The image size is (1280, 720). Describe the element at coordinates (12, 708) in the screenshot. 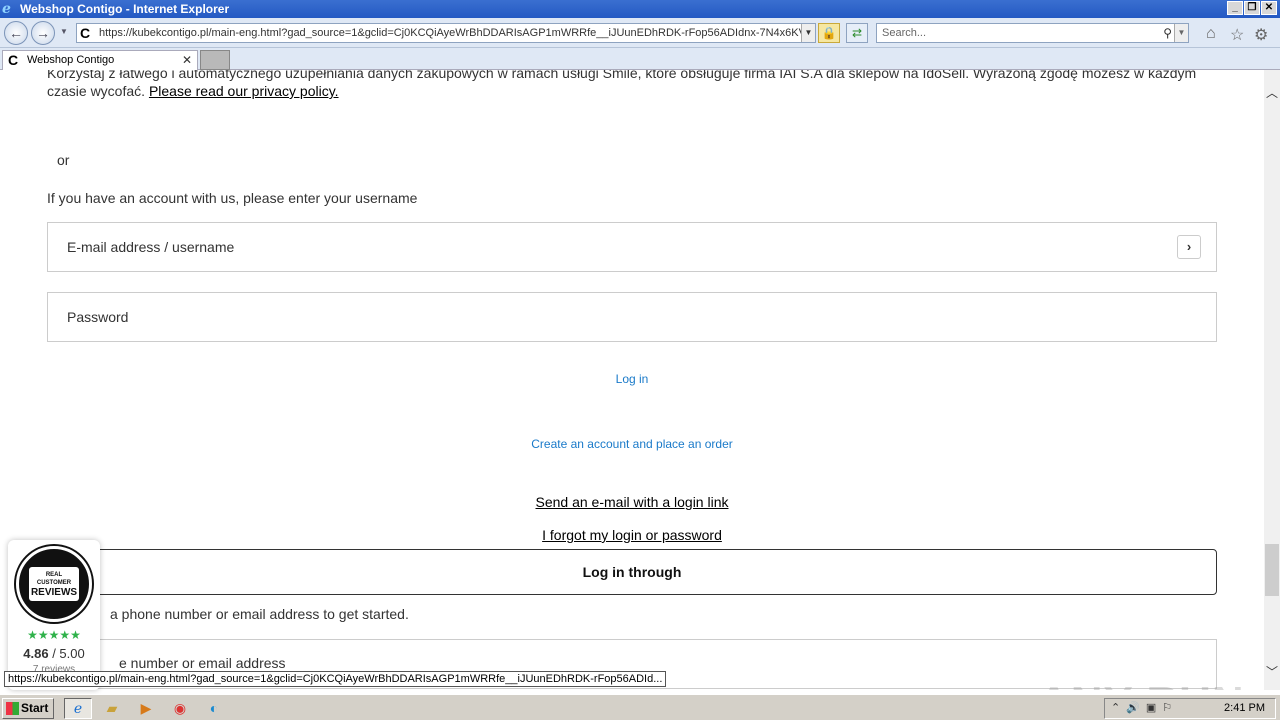

I see `windows-logo-icon` at that location.